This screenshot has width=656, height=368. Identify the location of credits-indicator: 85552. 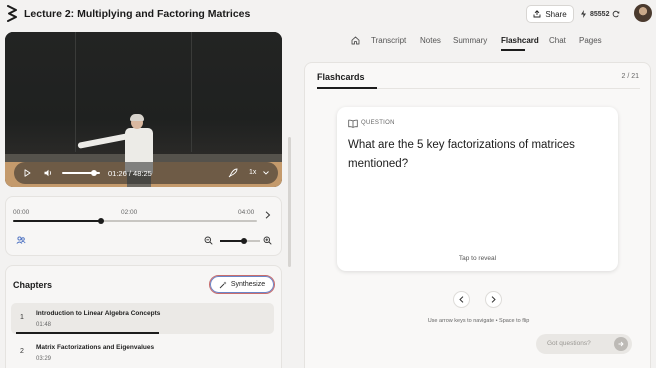
(605, 14).